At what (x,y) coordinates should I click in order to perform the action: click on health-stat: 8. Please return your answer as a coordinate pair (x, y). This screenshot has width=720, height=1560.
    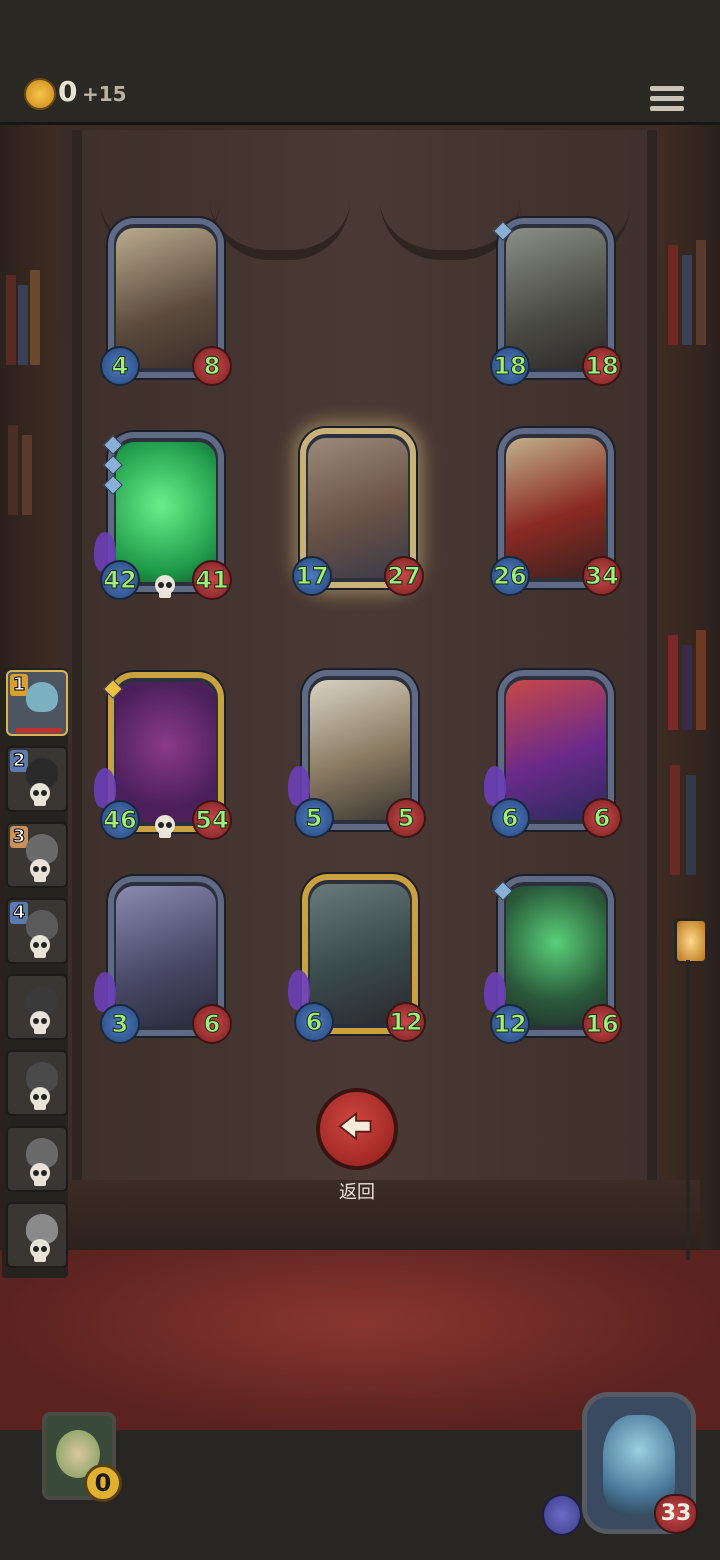
    Looking at the image, I should click on (212, 366).